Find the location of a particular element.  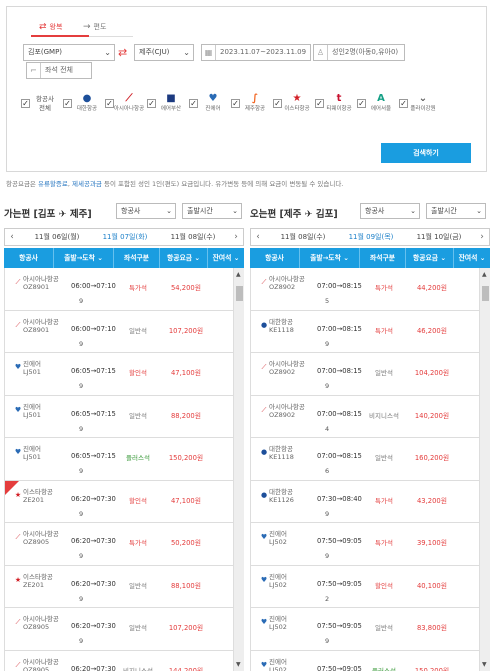

fare-price: 140,200원 is located at coordinates (432, 415).